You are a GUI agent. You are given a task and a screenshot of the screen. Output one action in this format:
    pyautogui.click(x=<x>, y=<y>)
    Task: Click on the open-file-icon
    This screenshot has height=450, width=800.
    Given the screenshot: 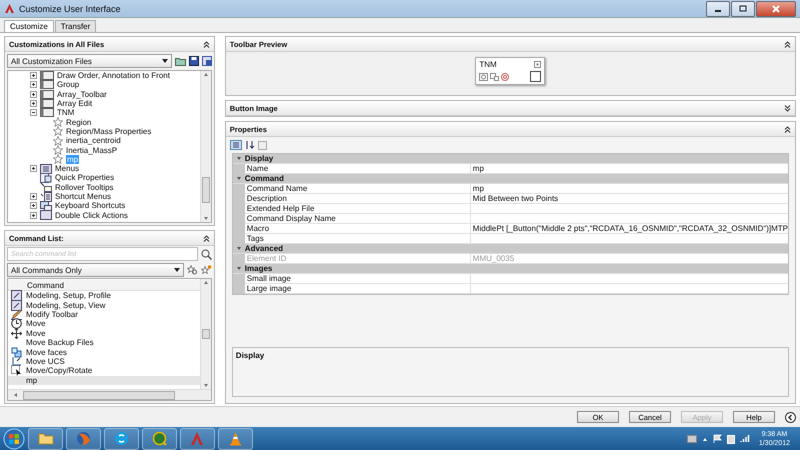 What is the action you would take?
    pyautogui.click(x=180, y=61)
    